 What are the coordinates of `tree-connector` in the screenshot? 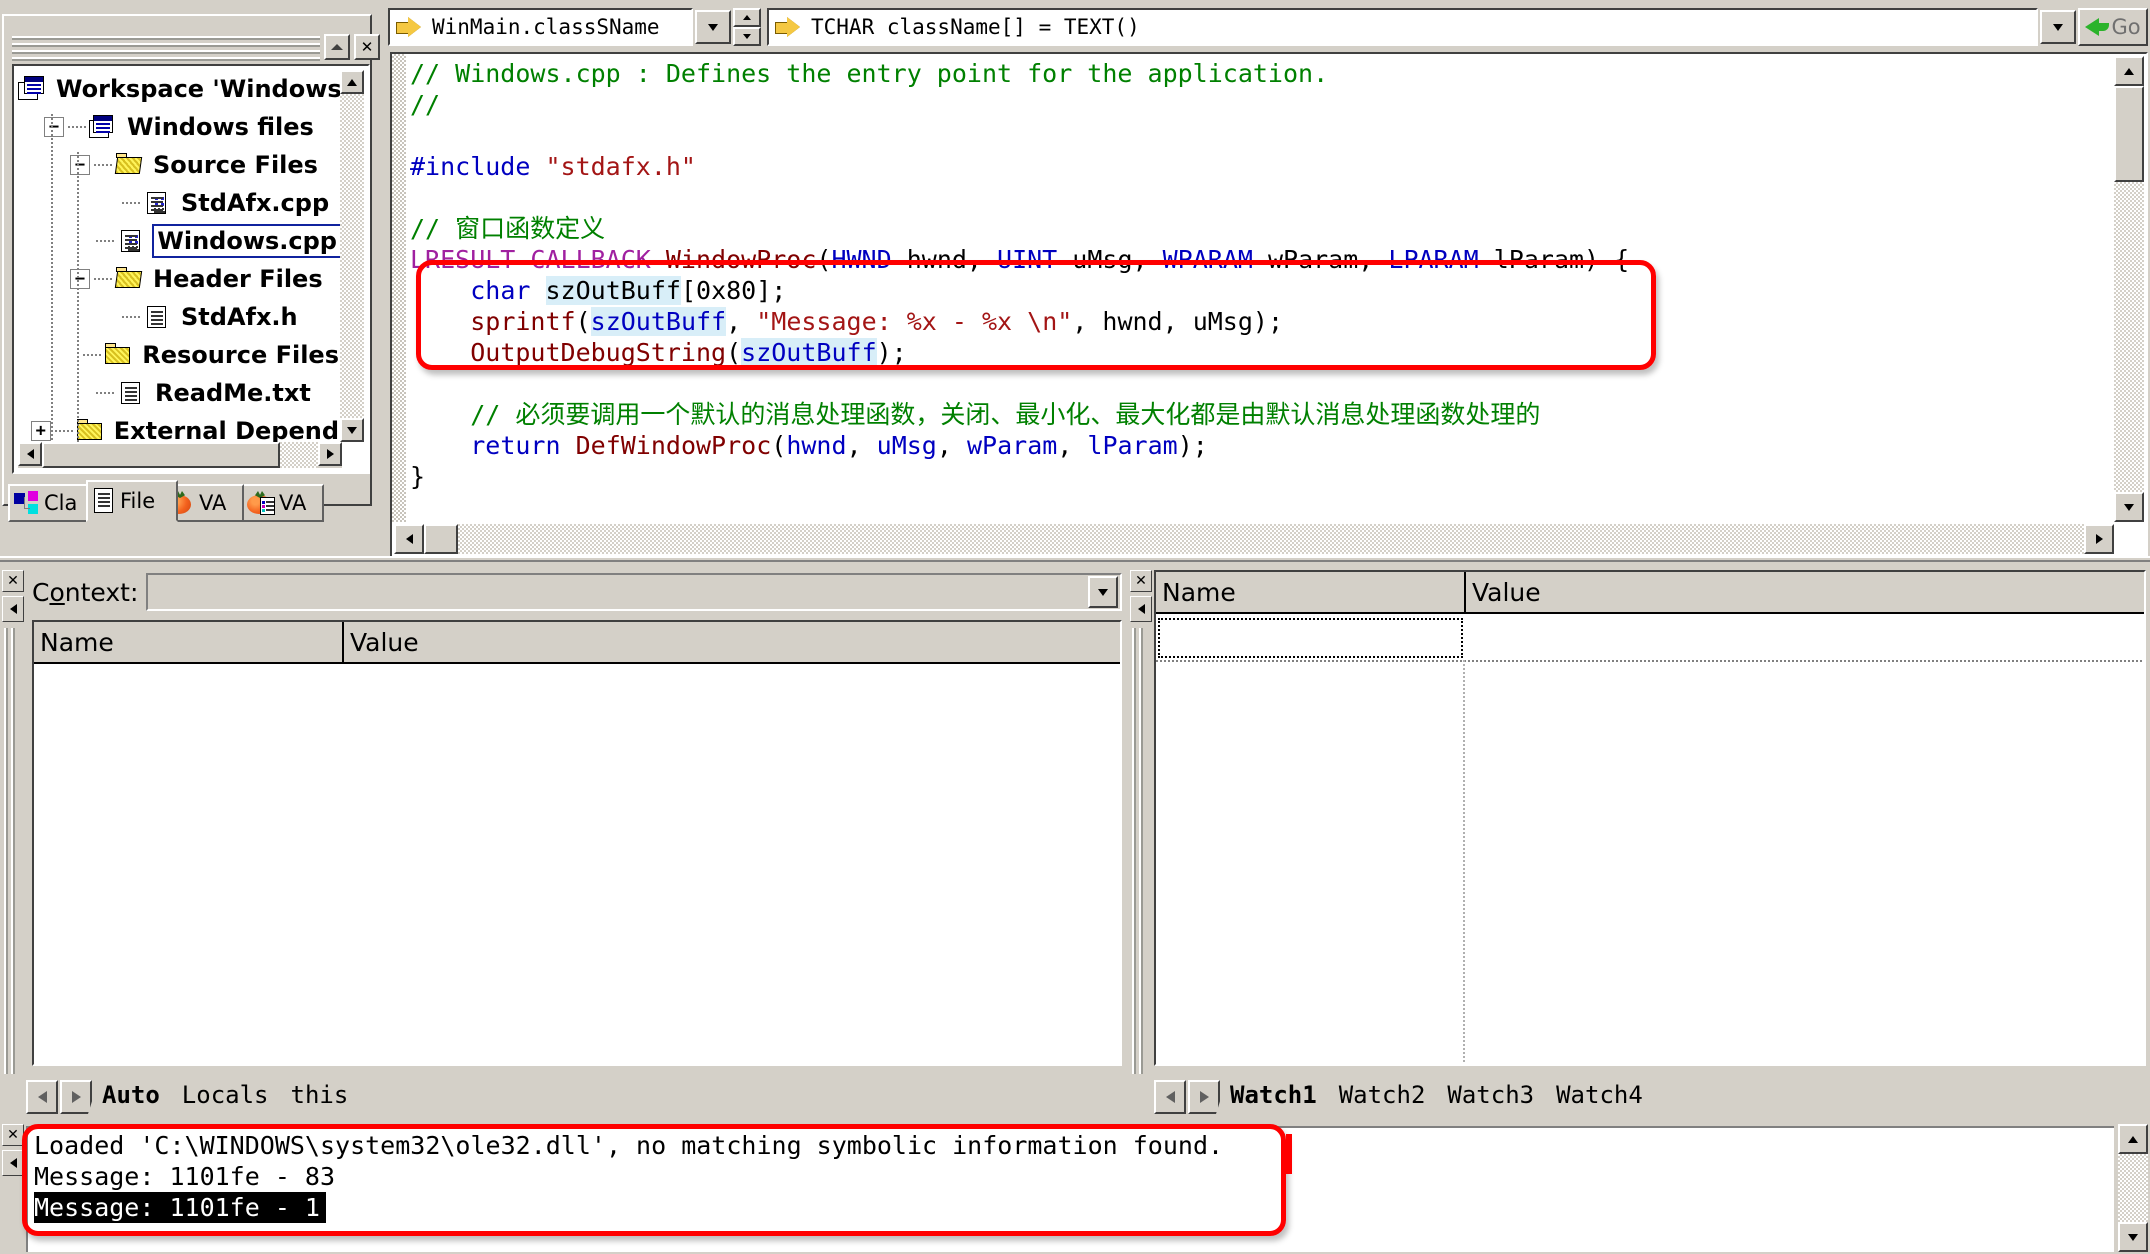 It's located at (131, 203).